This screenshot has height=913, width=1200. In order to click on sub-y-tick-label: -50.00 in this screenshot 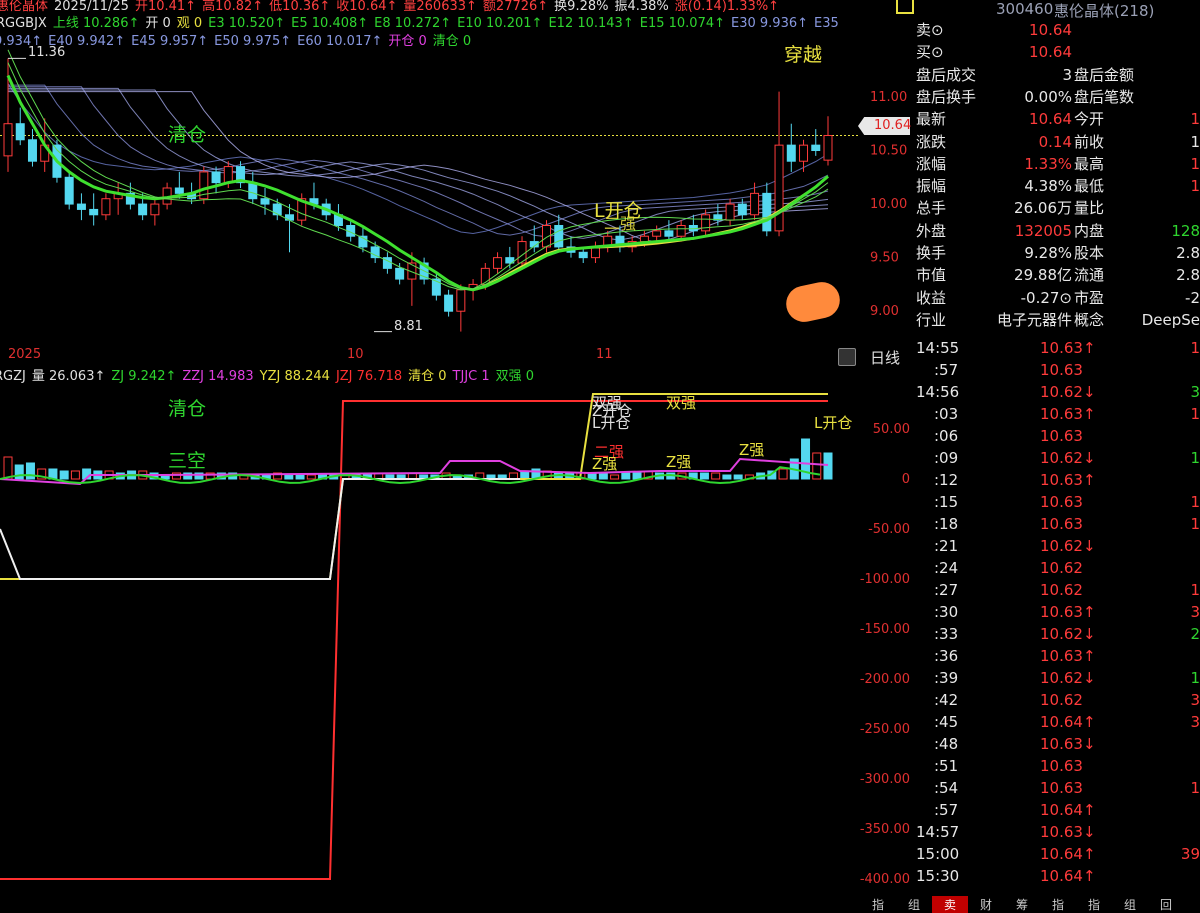, I will do `click(889, 529)`.